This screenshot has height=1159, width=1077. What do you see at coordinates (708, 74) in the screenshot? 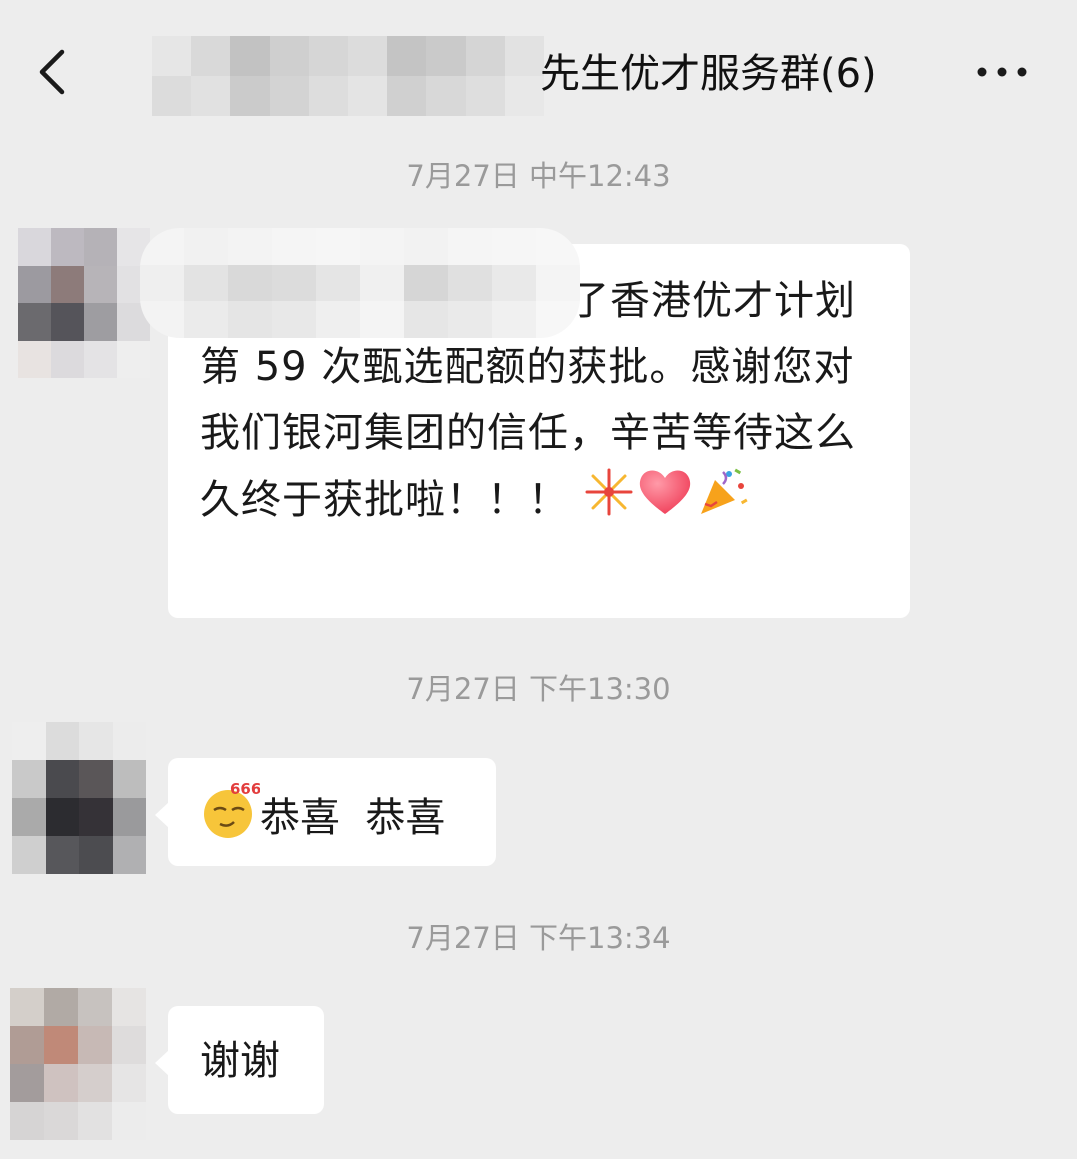
I see `chat-title: 先生优才服务群(6)` at bounding box center [708, 74].